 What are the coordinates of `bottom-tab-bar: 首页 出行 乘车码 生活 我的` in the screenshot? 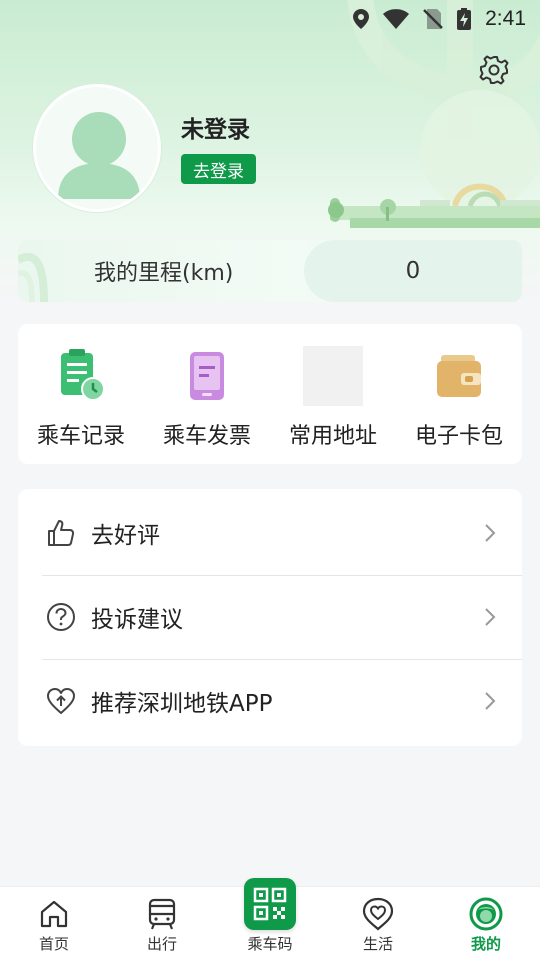 It's located at (270, 919).